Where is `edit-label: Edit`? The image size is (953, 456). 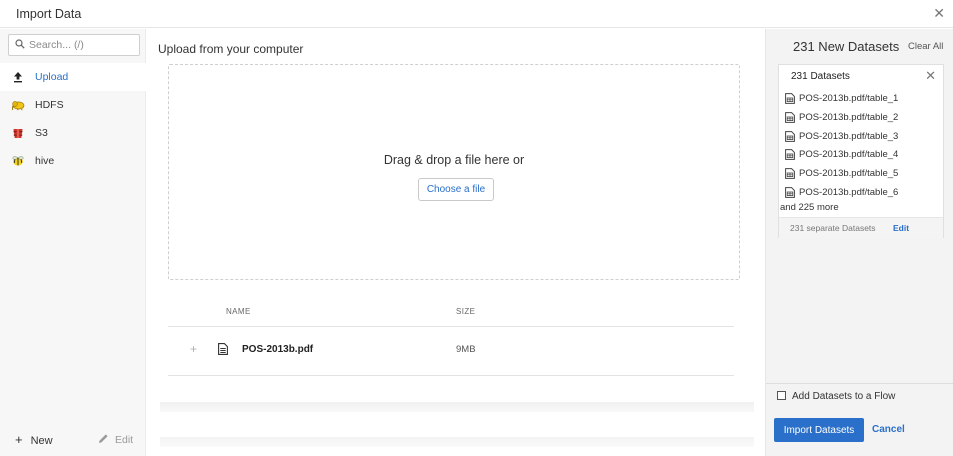 edit-label: Edit is located at coordinates (124, 440).